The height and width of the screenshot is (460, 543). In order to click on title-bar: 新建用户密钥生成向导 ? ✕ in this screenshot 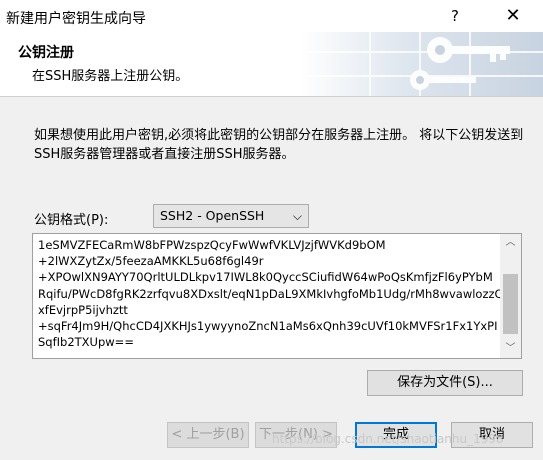, I will do `click(271, 16)`.